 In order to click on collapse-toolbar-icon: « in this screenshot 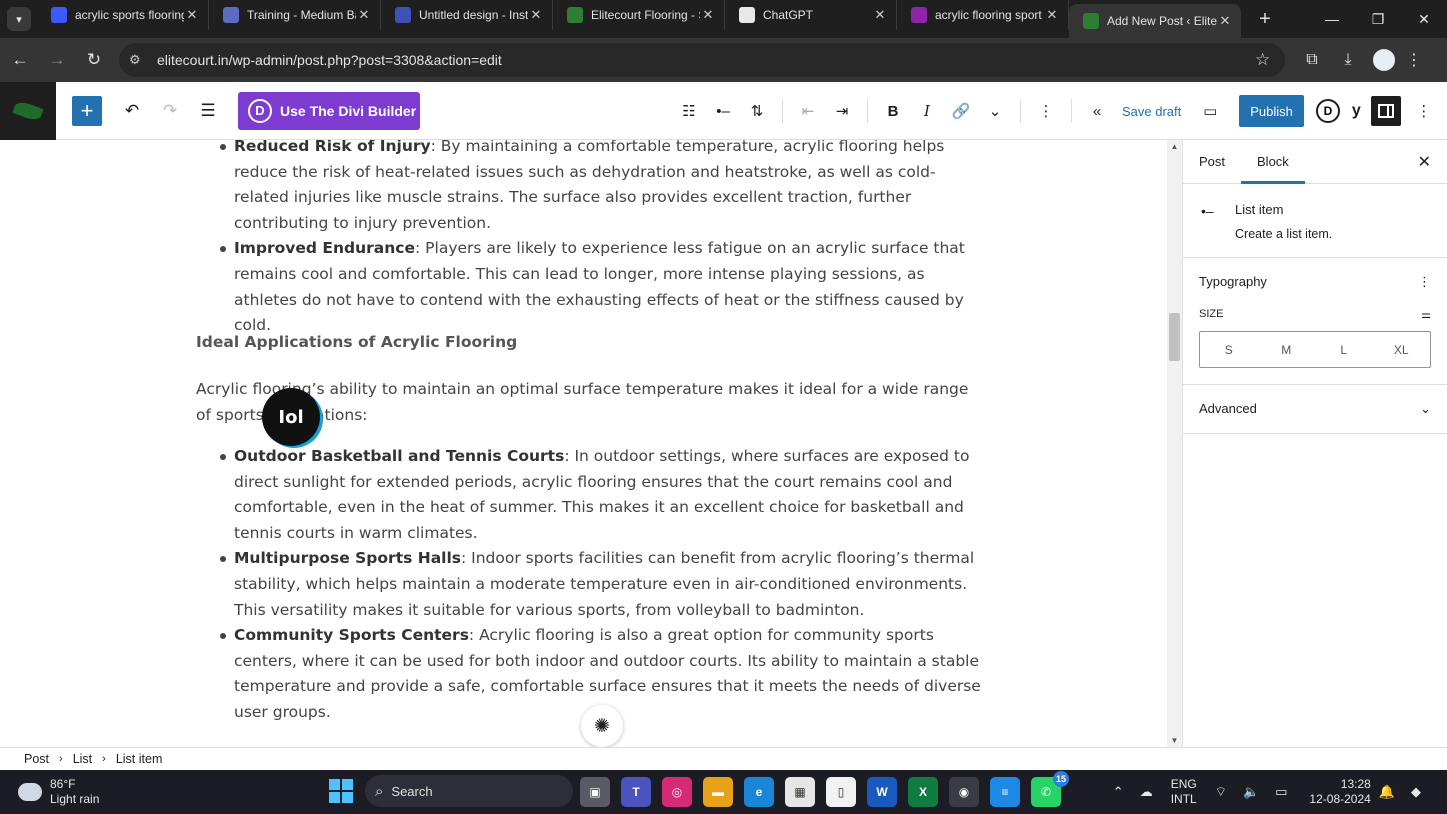, I will do `click(1097, 111)`.